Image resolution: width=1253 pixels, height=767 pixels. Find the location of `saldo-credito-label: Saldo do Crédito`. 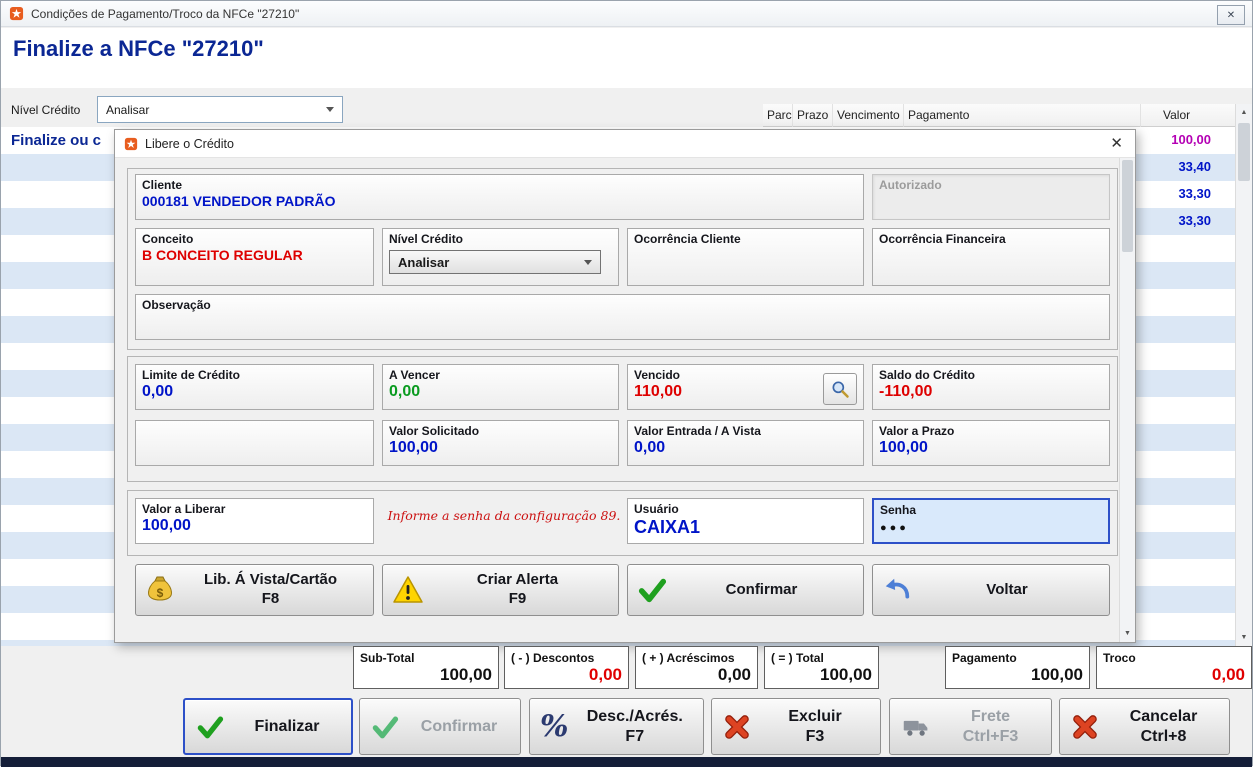

saldo-credito-label: Saldo do Crédito is located at coordinates (927, 375).